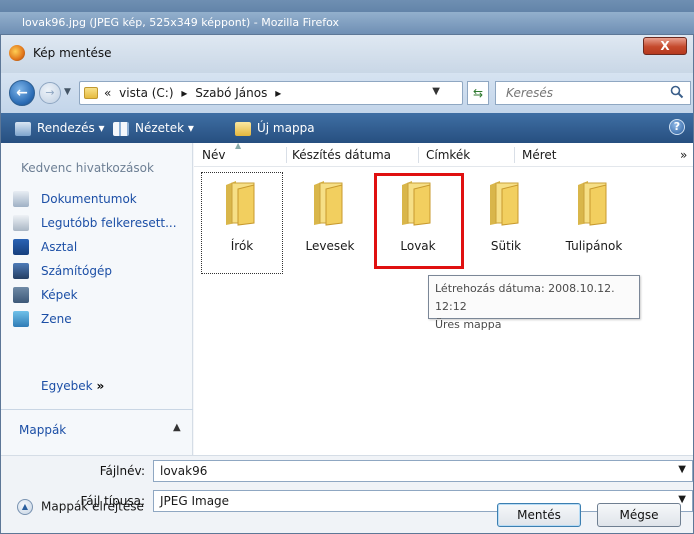  I want to click on tooltip-empty-folder: Üres mappa, so click(468, 324).